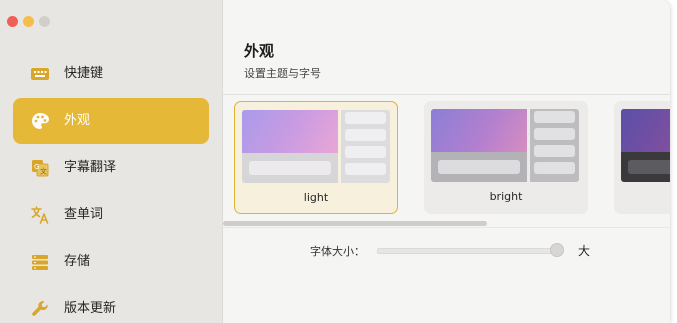 This screenshot has width=677, height=323. What do you see at coordinates (77, 120) in the screenshot?
I see `sidebar-item-label: 外观` at bounding box center [77, 120].